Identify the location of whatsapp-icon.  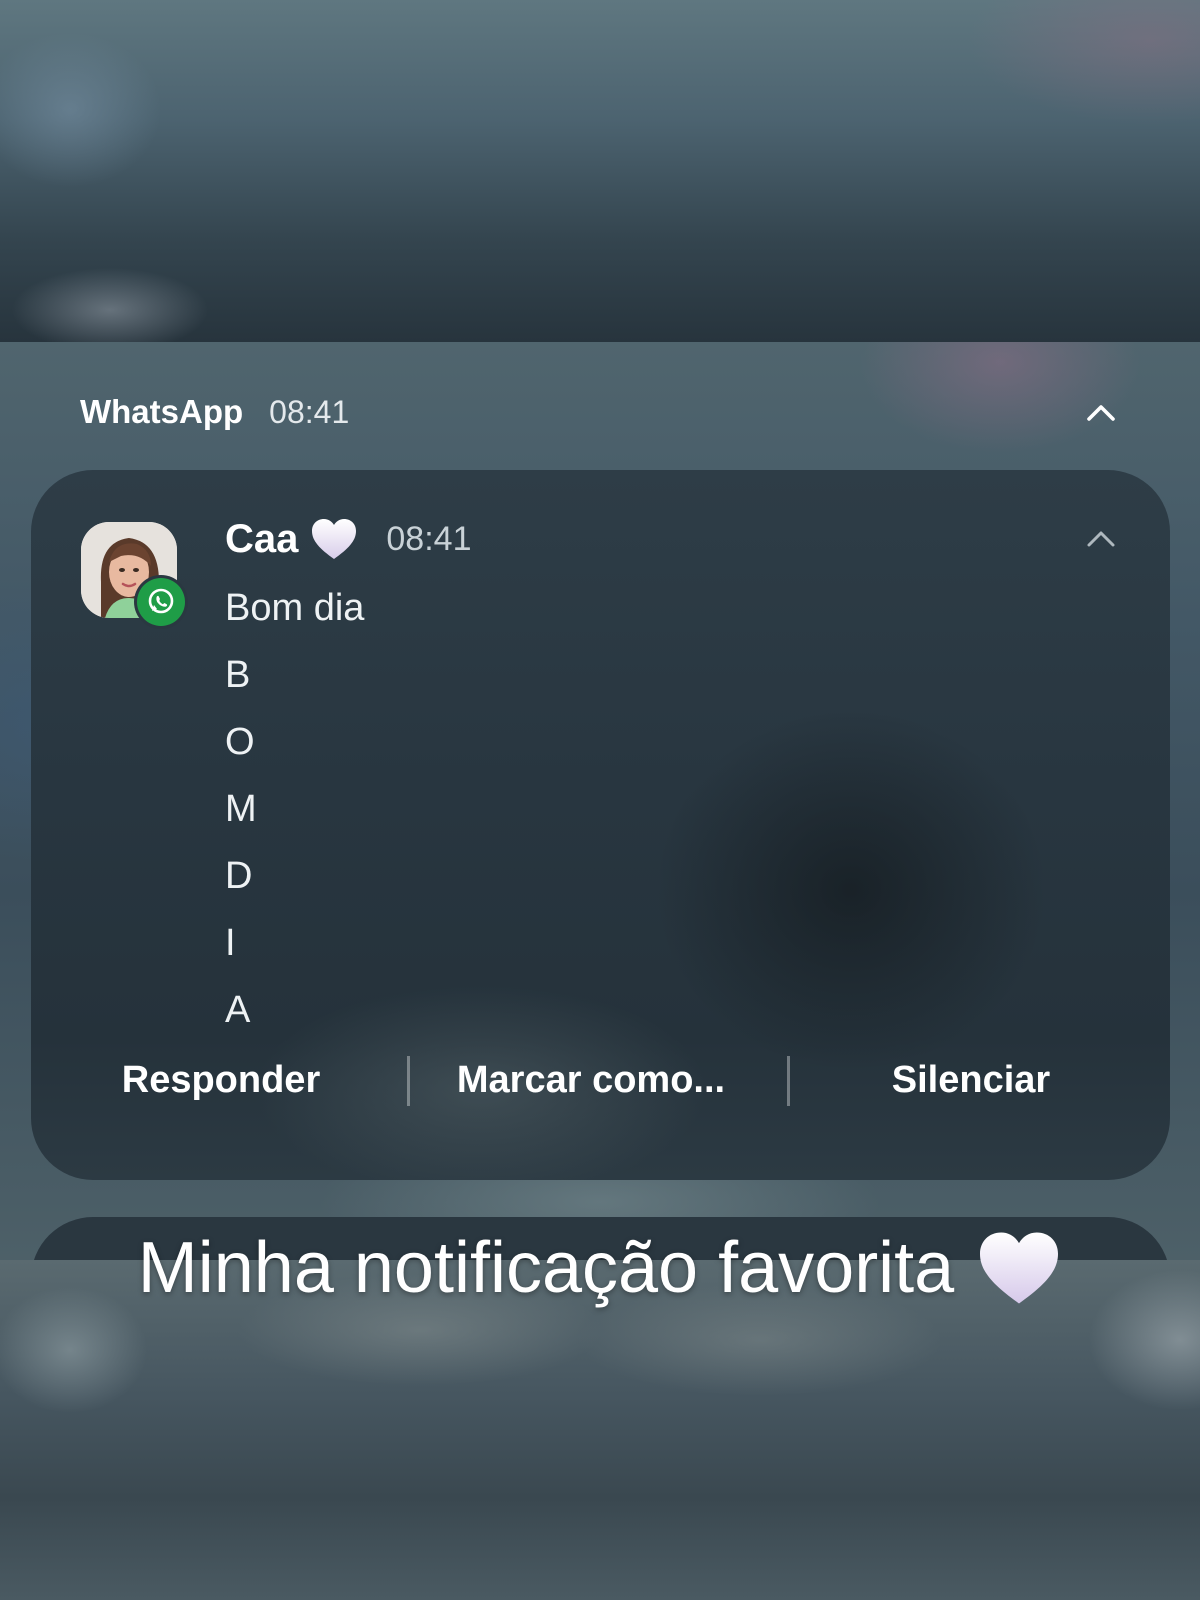
(161, 602).